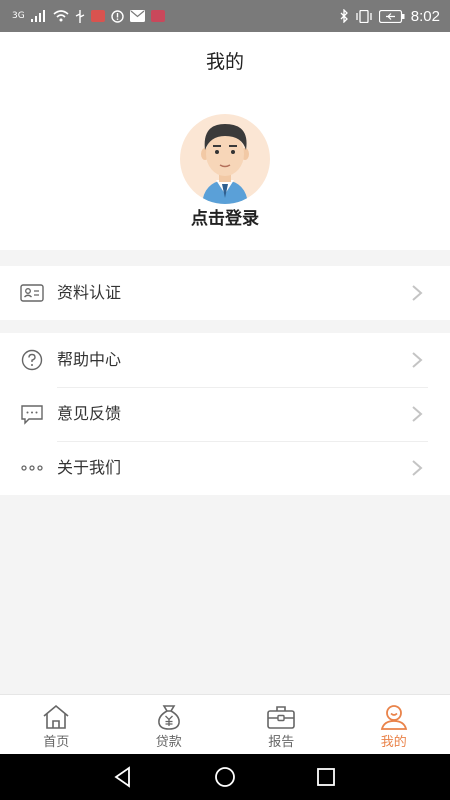  I want to click on tab-home: 首页, so click(56, 724).